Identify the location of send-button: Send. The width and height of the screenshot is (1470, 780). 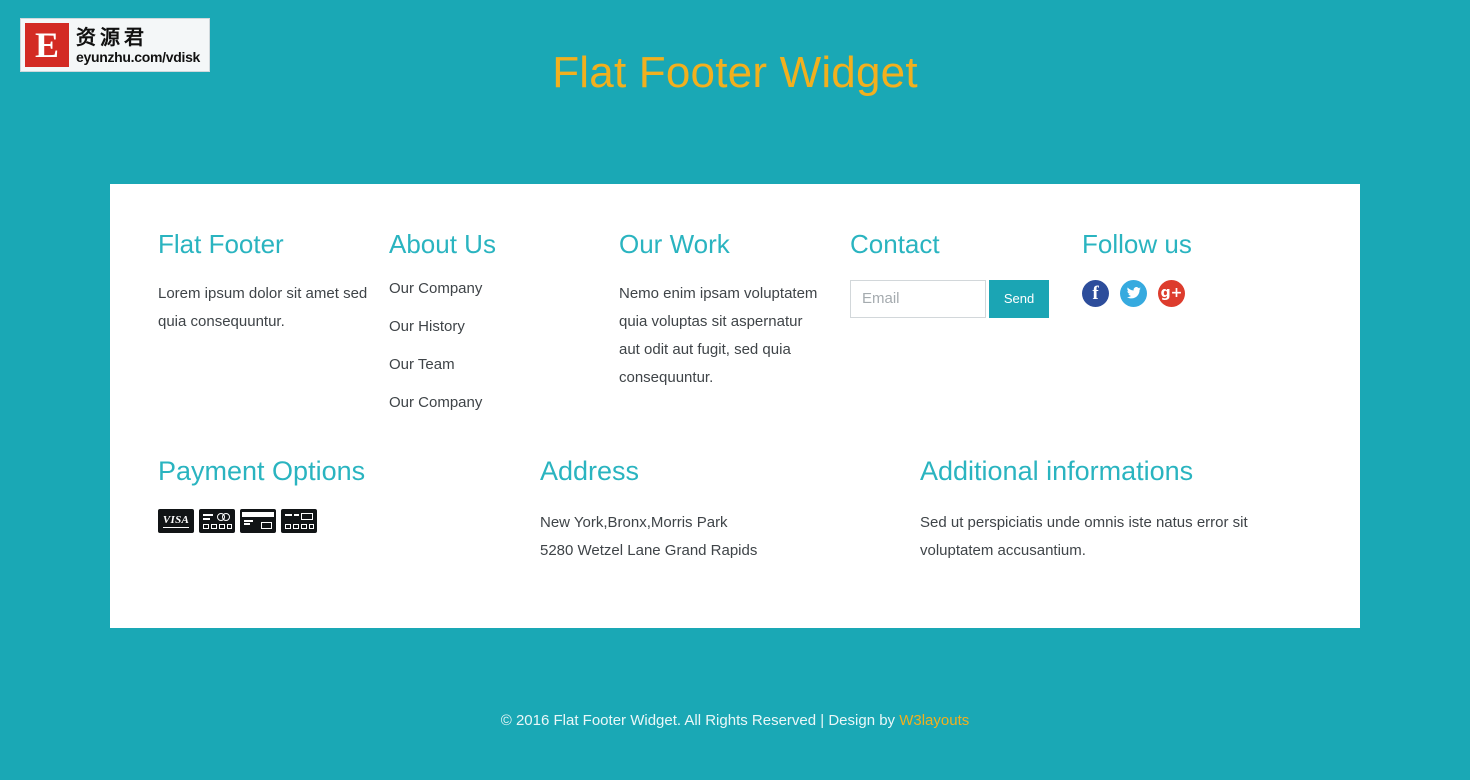
(1019, 298).